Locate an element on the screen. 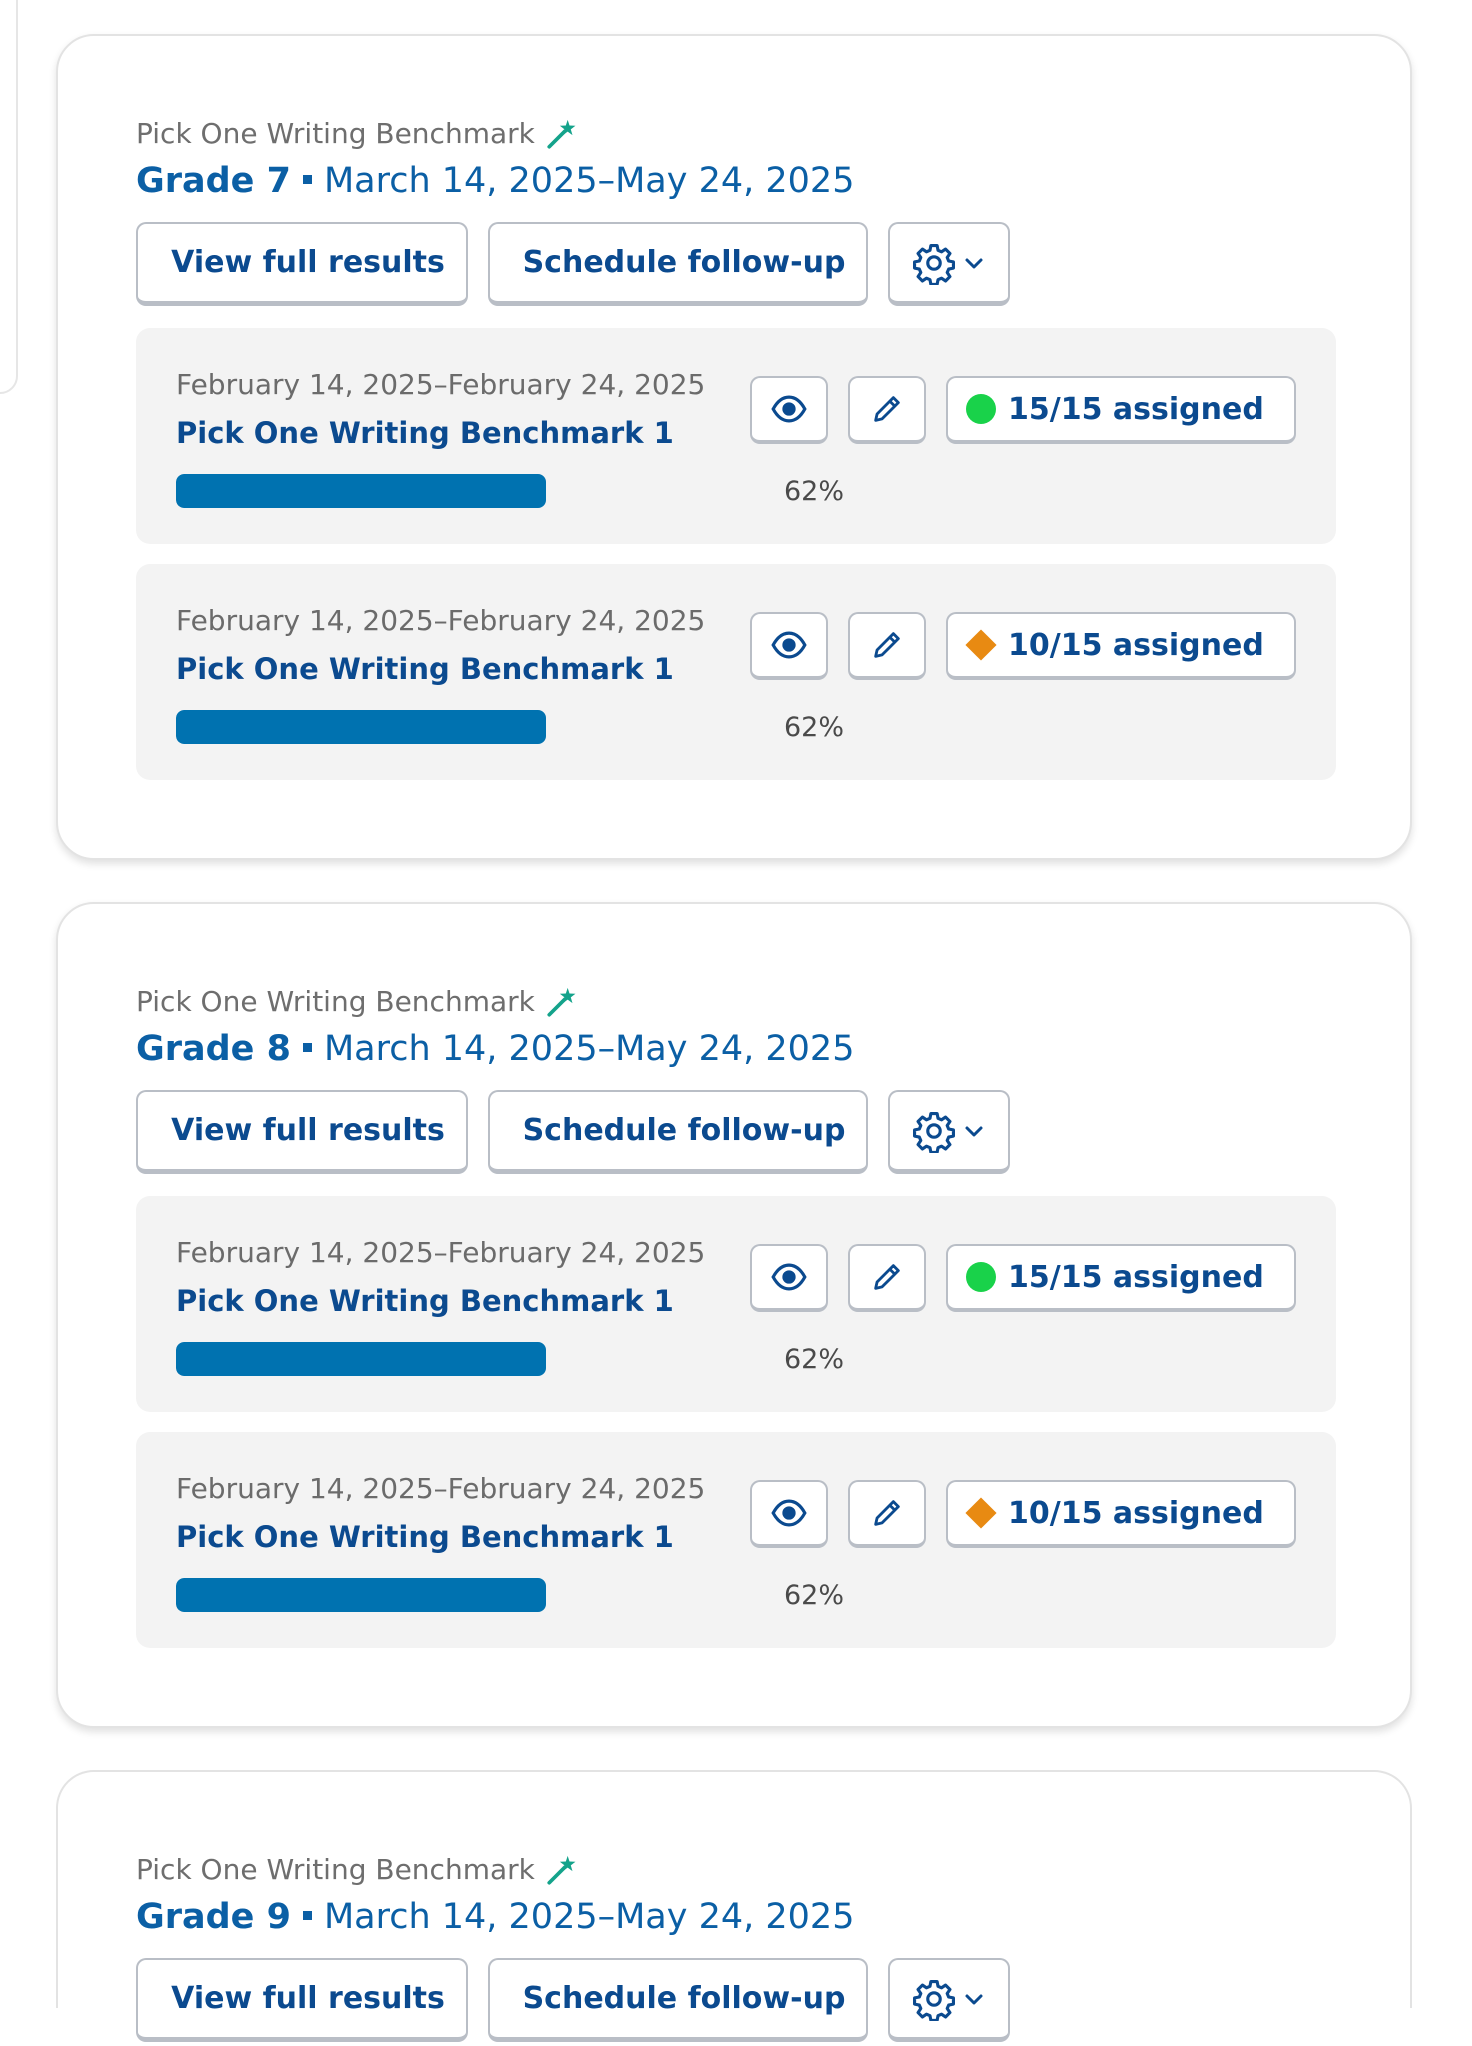  card-headline: Grade 7 March 14, 2025–May 24, 2025 is located at coordinates (736, 181).